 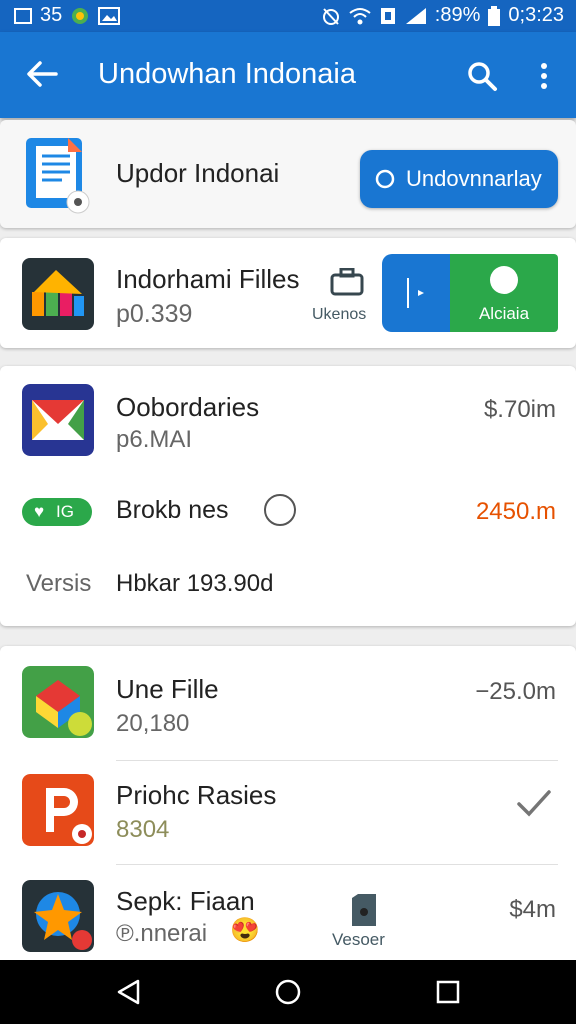 I want to click on top-item-action-button: Undovnnarlay, so click(x=459, y=179).